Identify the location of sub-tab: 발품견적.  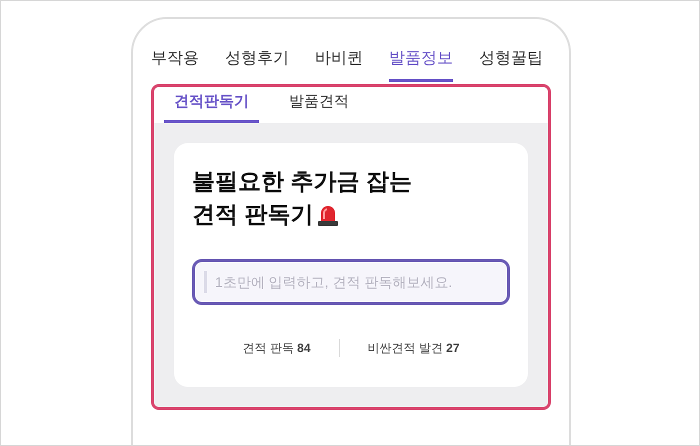
(319, 106).